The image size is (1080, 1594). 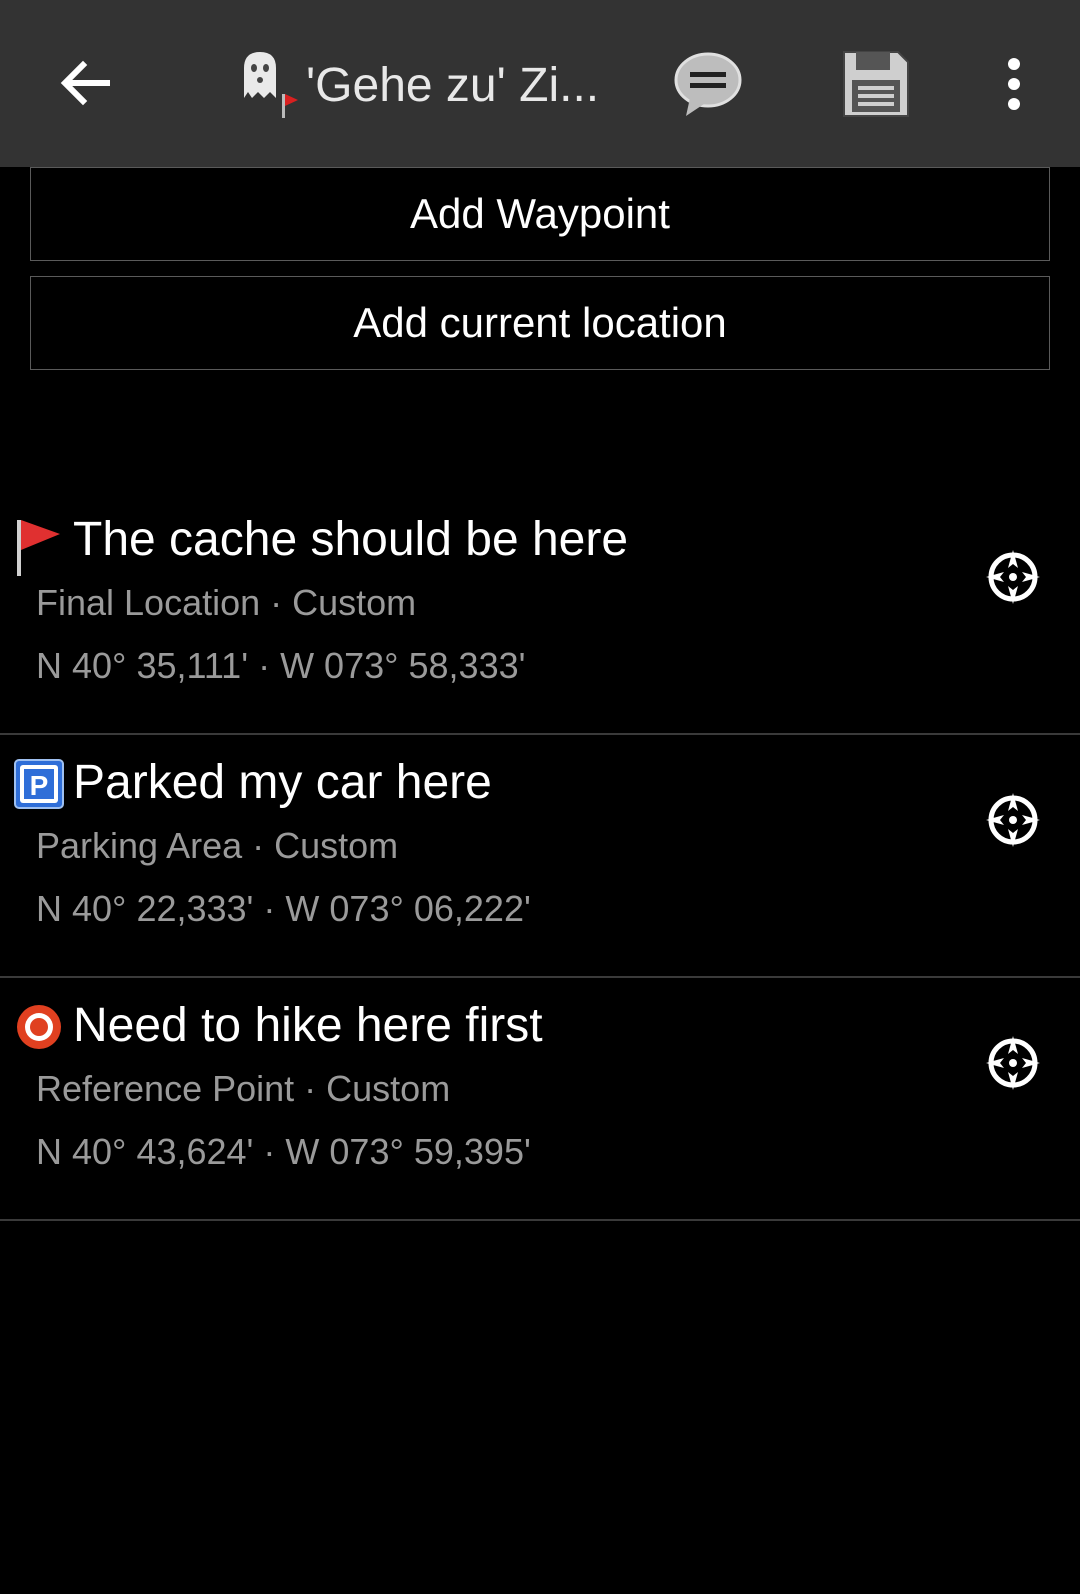 What do you see at coordinates (351, 539) in the screenshot?
I see `waypoint-title: The cache should be here` at bounding box center [351, 539].